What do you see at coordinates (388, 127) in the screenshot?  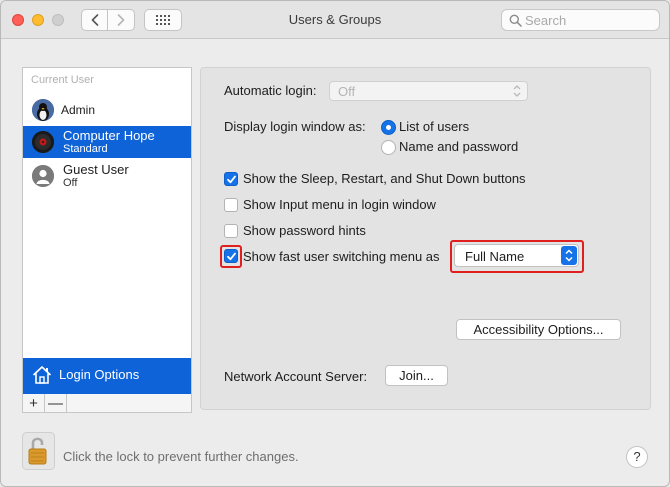 I see `radio-list-of-users` at bounding box center [388, 127].